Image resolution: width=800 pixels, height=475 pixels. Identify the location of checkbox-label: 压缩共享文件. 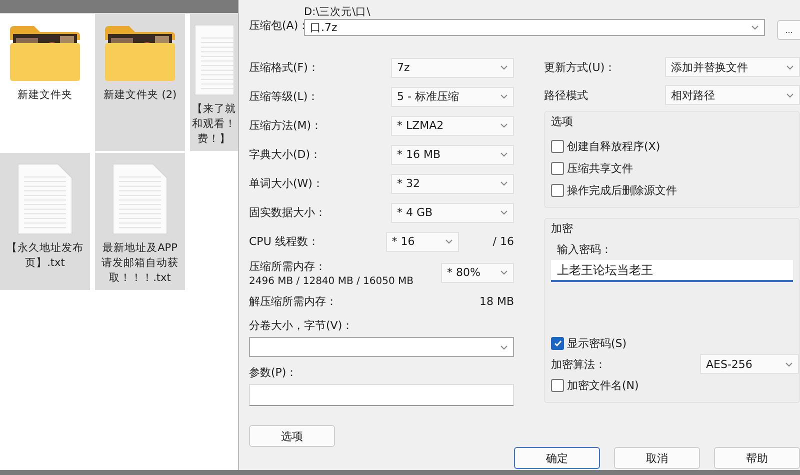
(600, 168).